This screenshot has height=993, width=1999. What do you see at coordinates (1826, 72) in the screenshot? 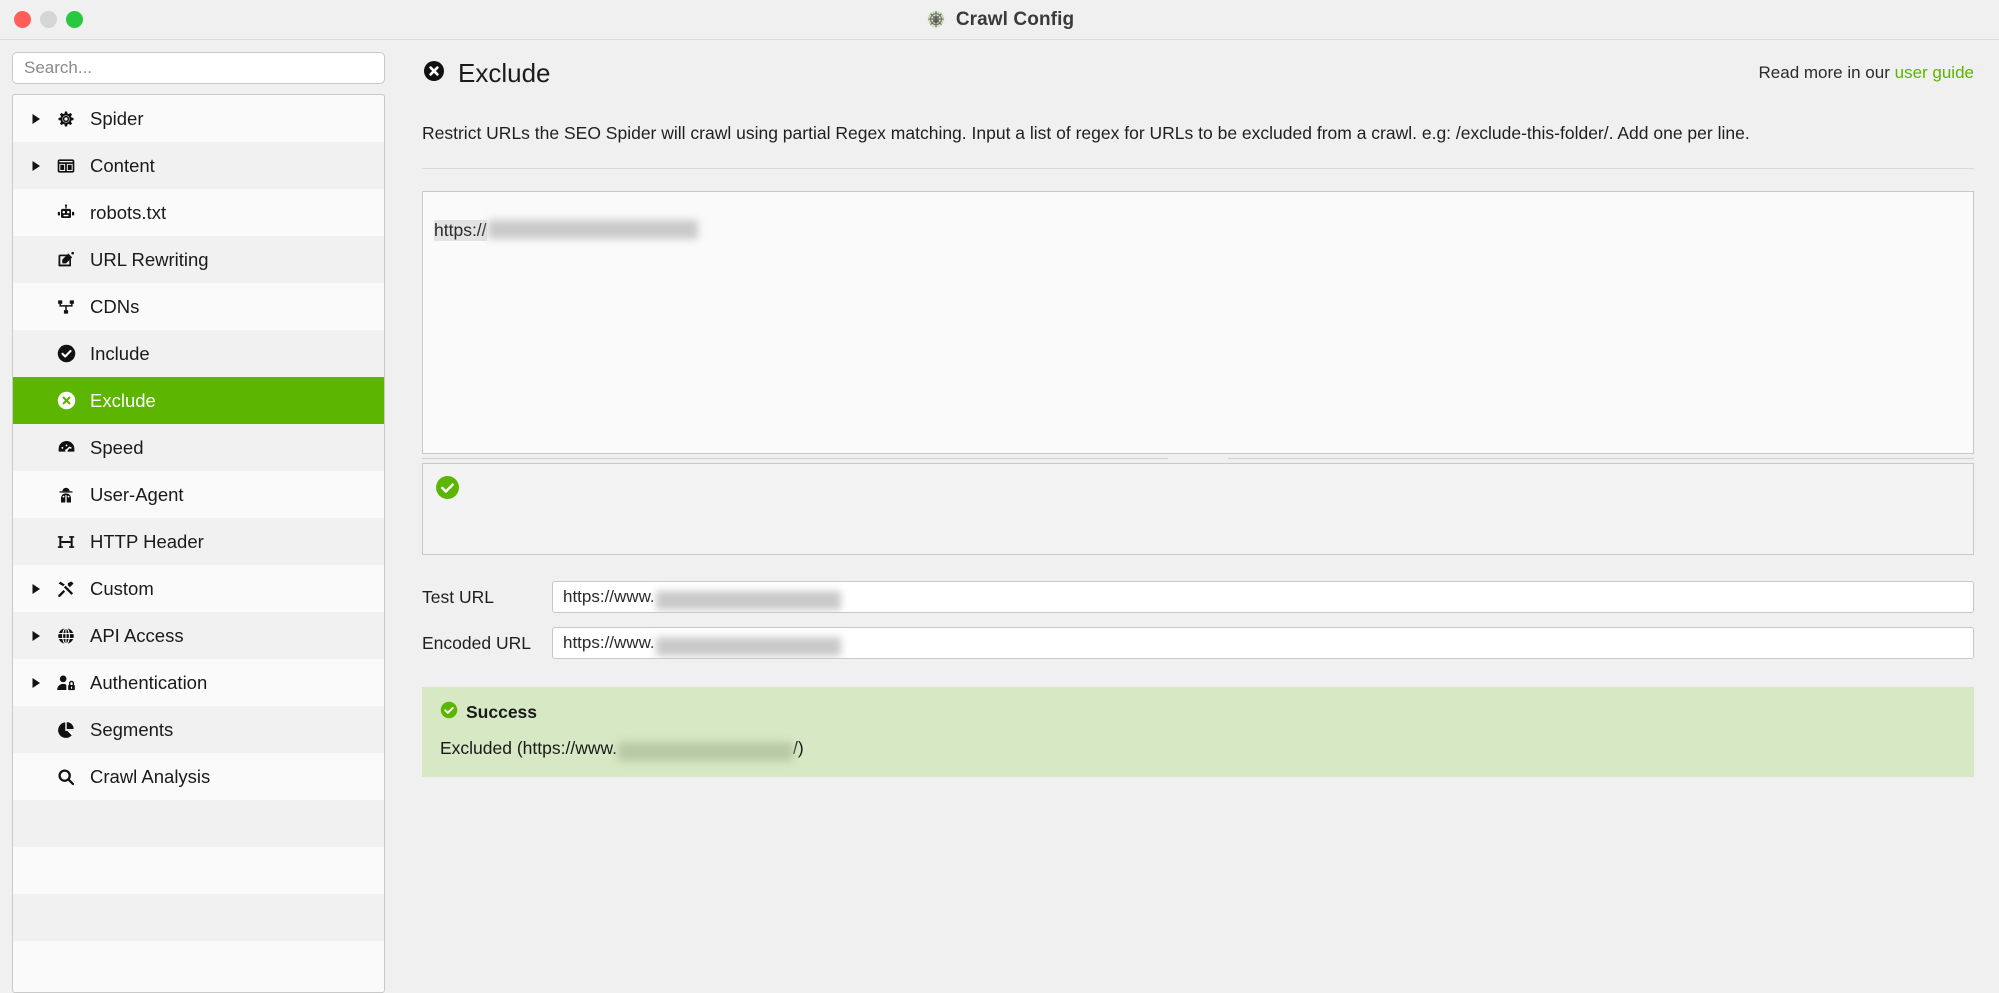
I see `help-prefix: Read more in our` at bounding box center [1826, 72].